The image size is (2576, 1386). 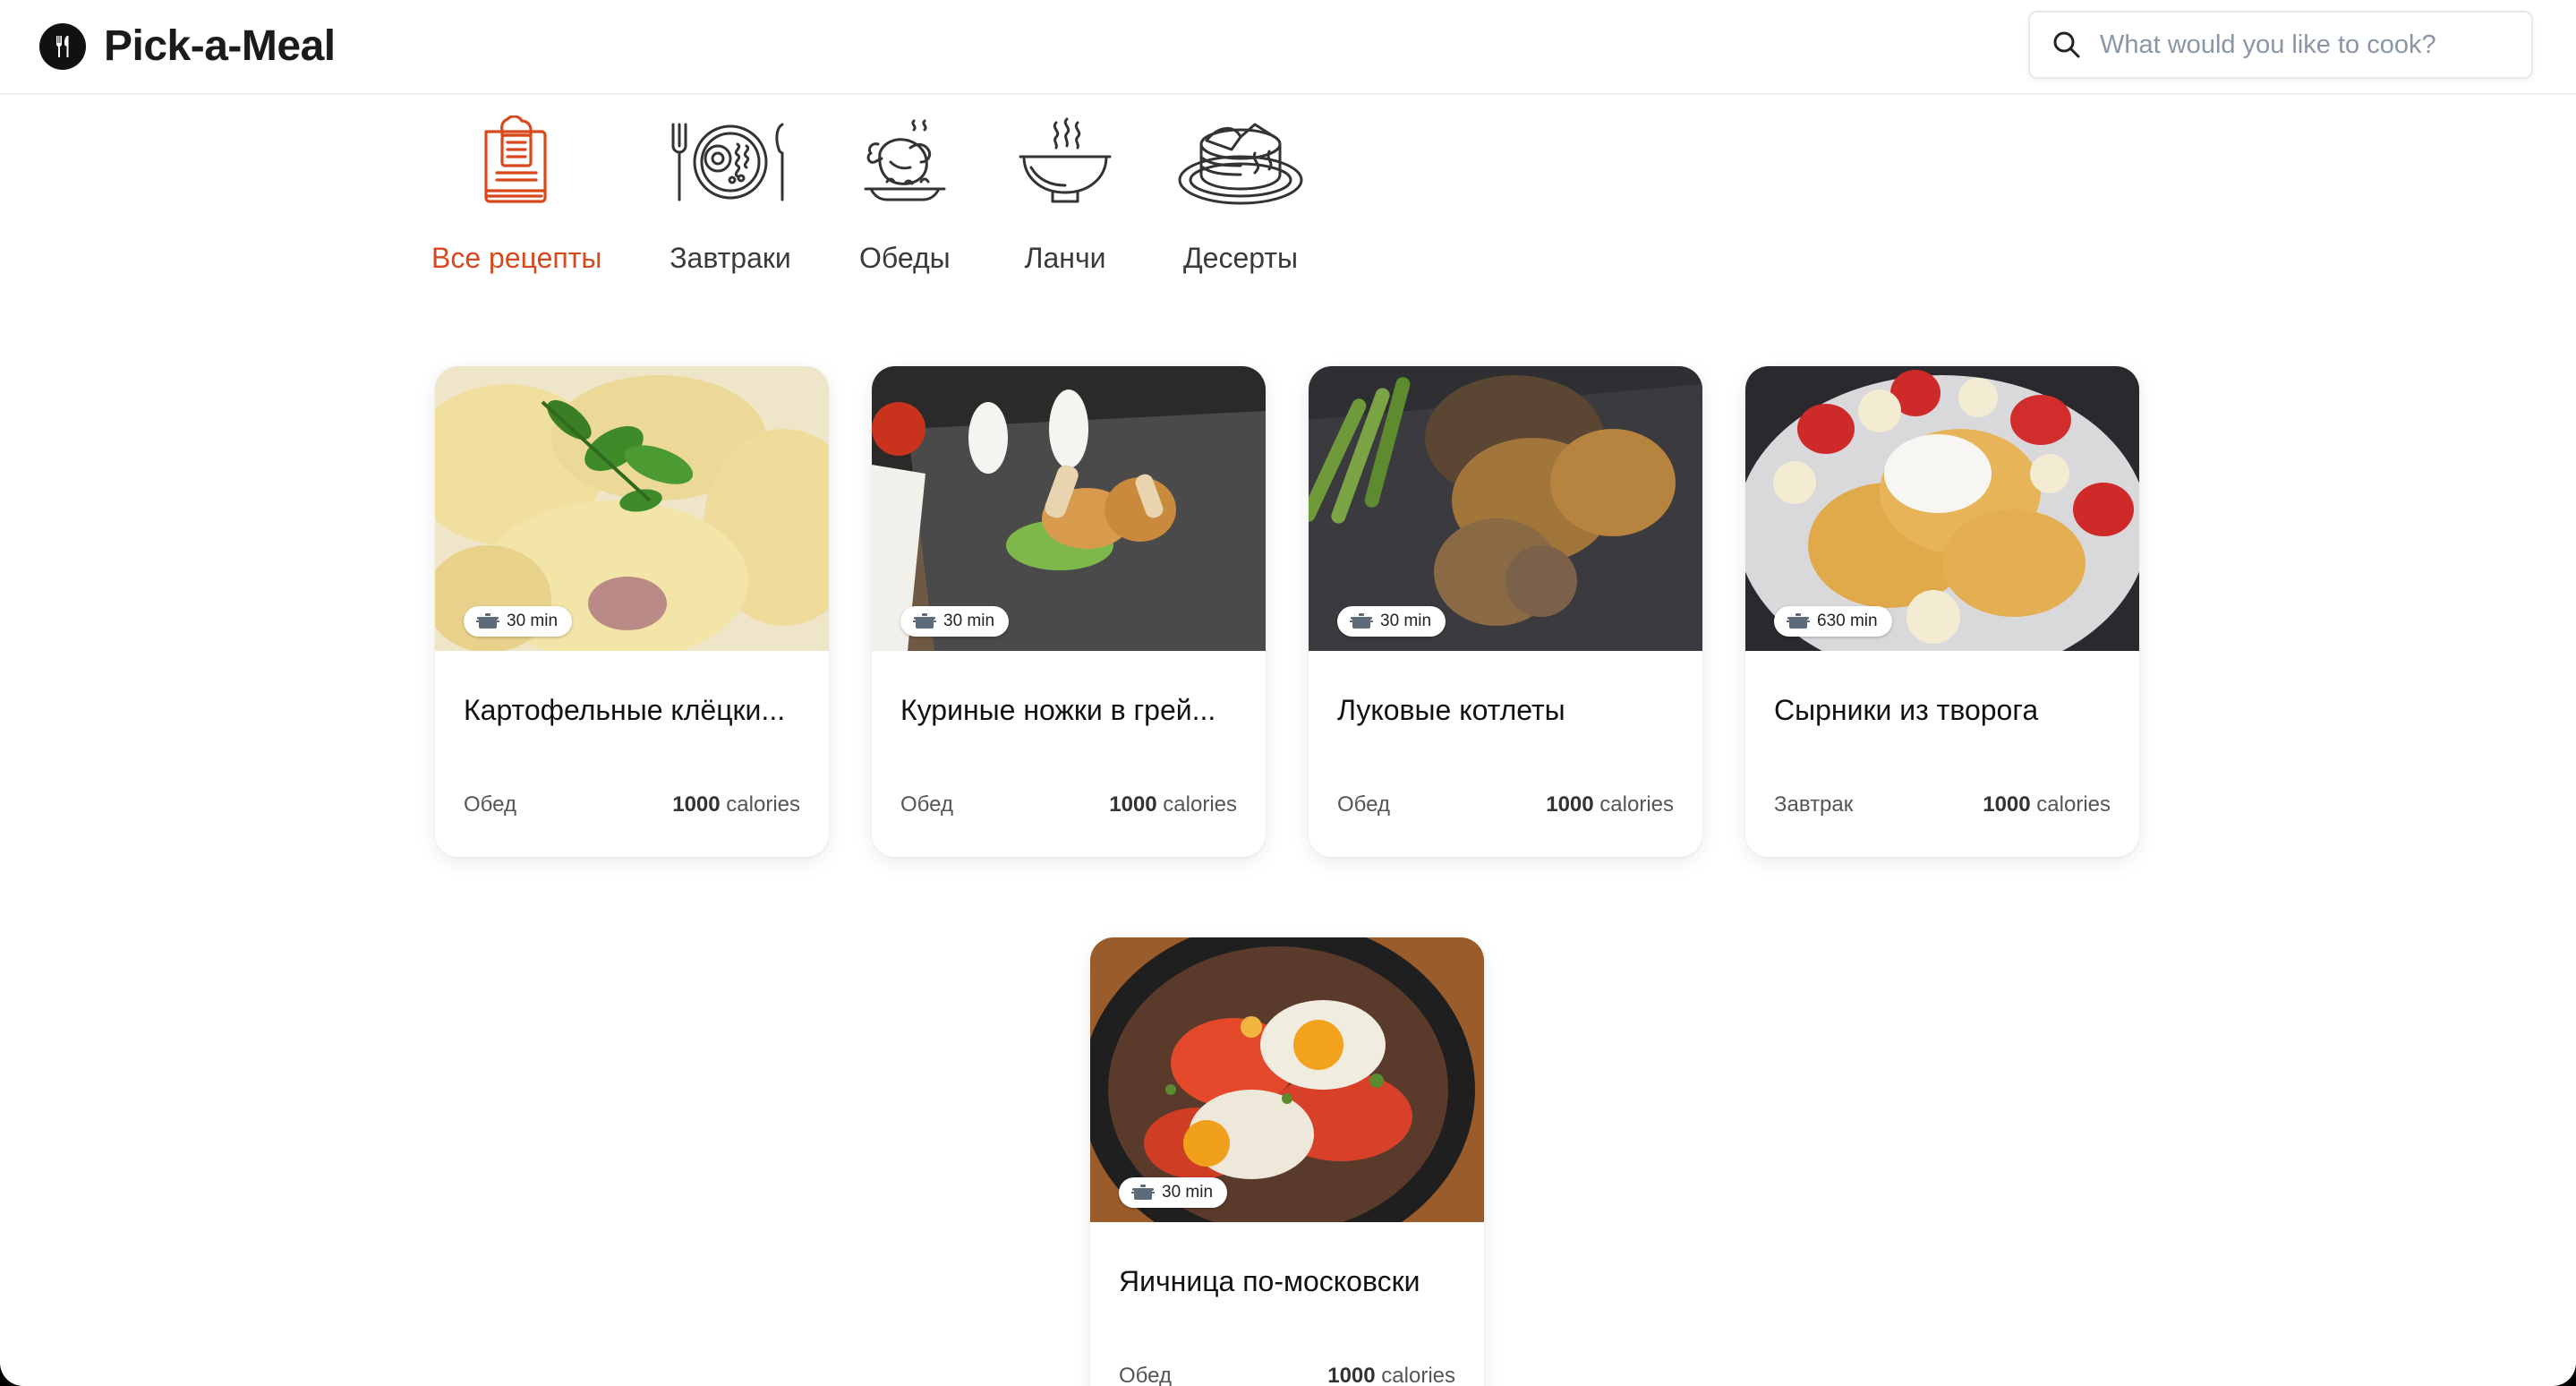 I want to click on category-label: Завтраки, so click(x=730, y=258).